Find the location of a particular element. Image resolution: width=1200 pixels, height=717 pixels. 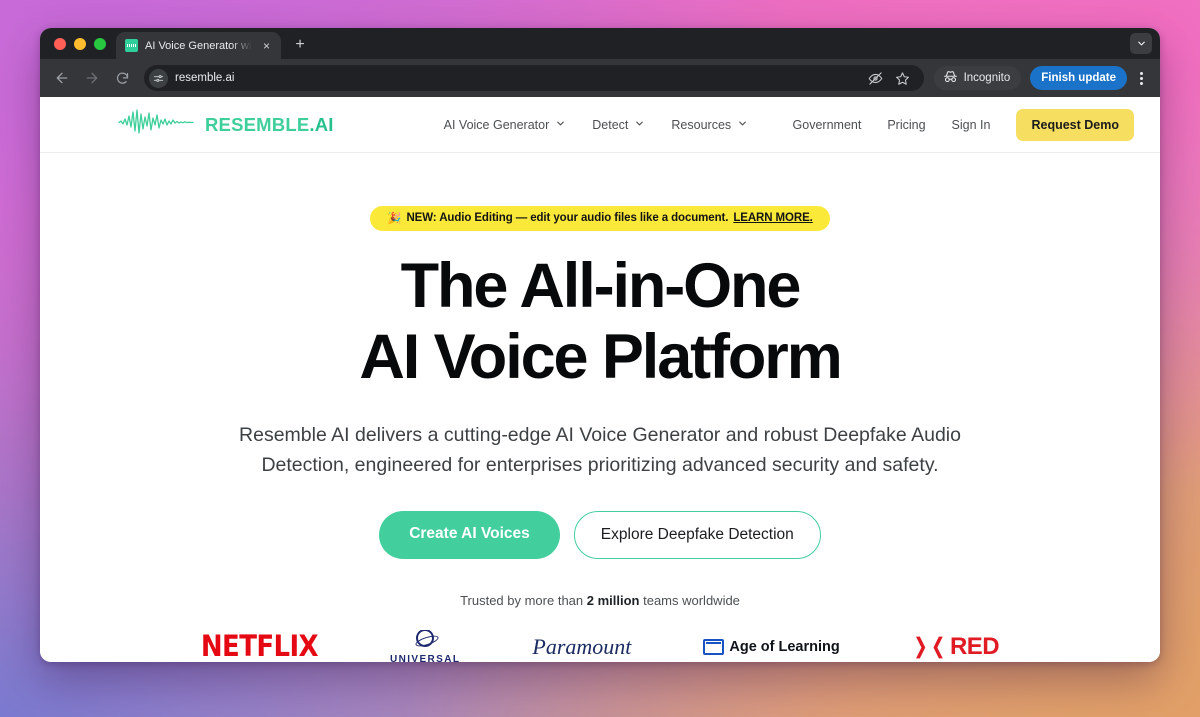

nav-item-ai-voice-generator: AI Voice Generator is located at coordinates (505, 125).